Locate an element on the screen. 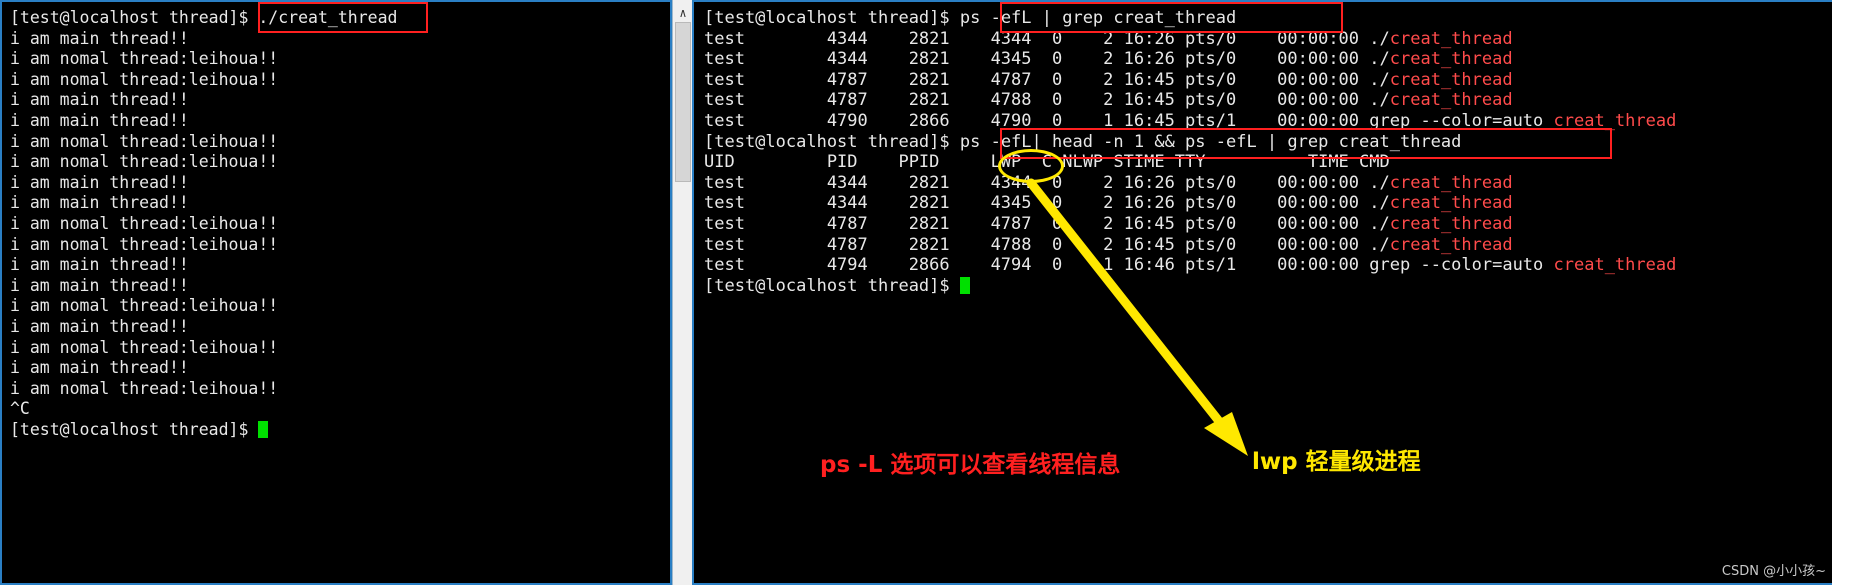 This screenshot has width=1852, height=585. scrollbar-thumb is located at coordinates (683, 102).